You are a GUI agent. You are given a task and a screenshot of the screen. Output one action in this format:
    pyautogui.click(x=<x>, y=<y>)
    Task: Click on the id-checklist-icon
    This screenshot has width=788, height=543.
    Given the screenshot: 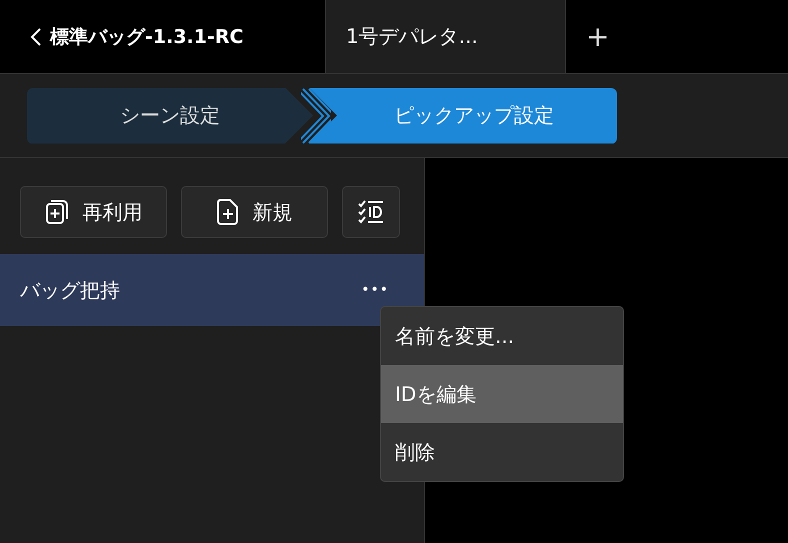 What is the action you would take?
    pyautogui.click(x=371, y=212)
    